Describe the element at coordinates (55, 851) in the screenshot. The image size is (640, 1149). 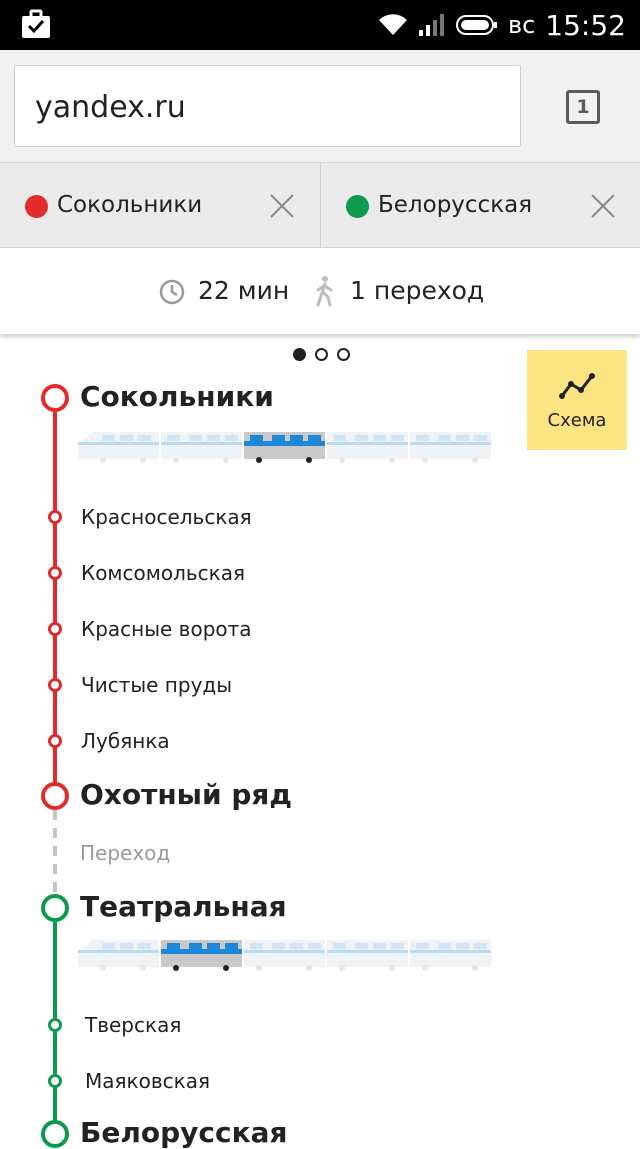
I see `transfer-track` at that location.